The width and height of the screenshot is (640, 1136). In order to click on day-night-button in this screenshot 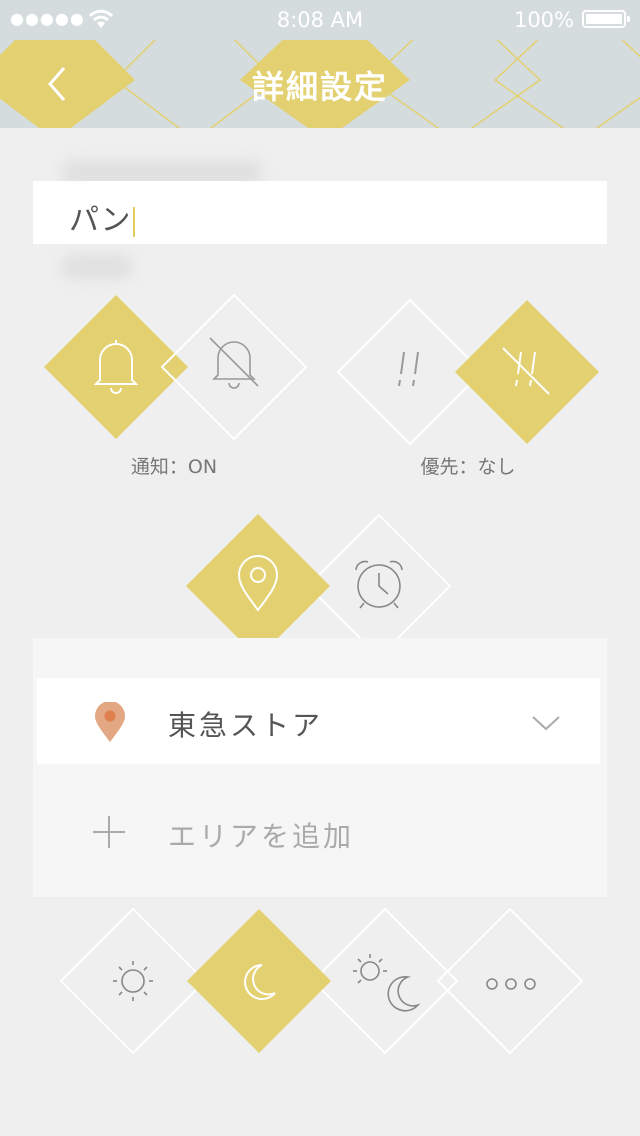, I will do `click(385, 981)`.